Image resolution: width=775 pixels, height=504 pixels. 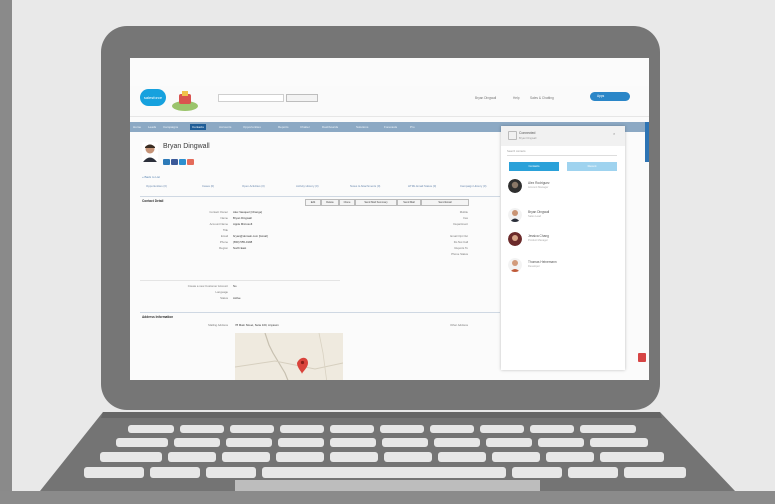 What do you see at coordinates (422, 186) in the screenshot?
I see `related-link: HTML Email Status (0)` at bounding box center [422, 186].